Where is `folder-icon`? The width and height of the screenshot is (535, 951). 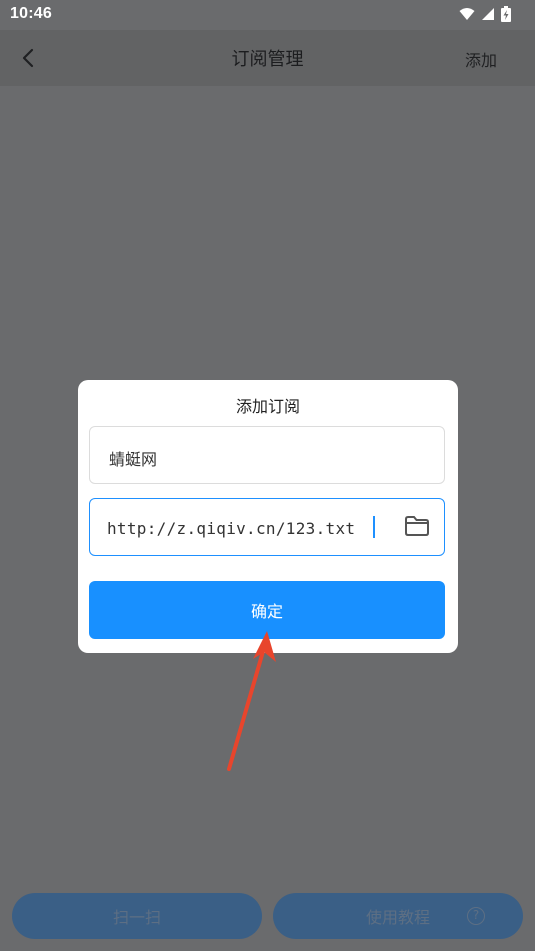
folder-icon is located at coordinates (417, 526).